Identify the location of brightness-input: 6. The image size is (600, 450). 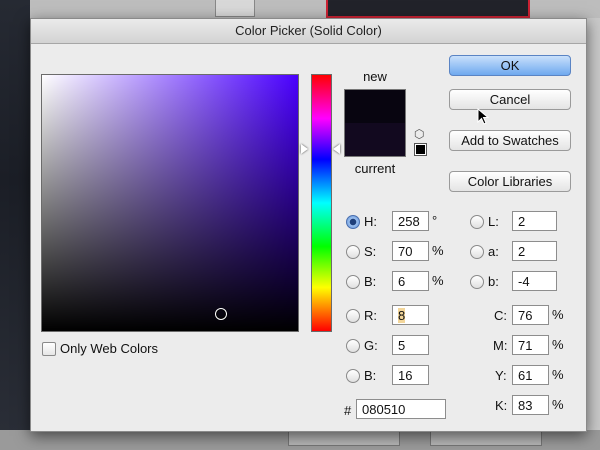
(410, 281).